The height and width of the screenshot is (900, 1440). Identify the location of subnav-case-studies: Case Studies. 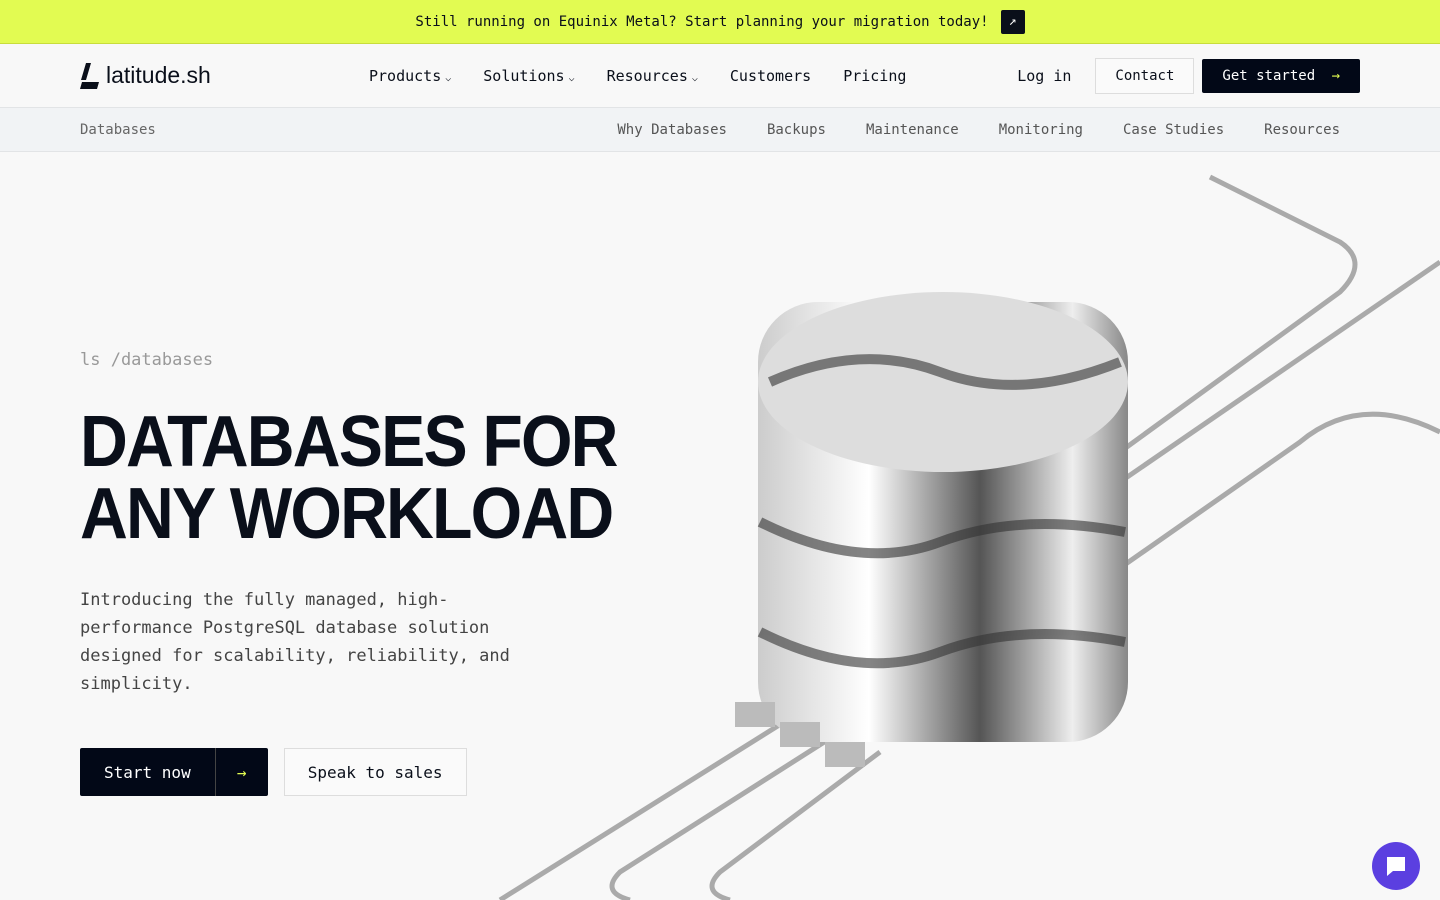
(1173, 130).